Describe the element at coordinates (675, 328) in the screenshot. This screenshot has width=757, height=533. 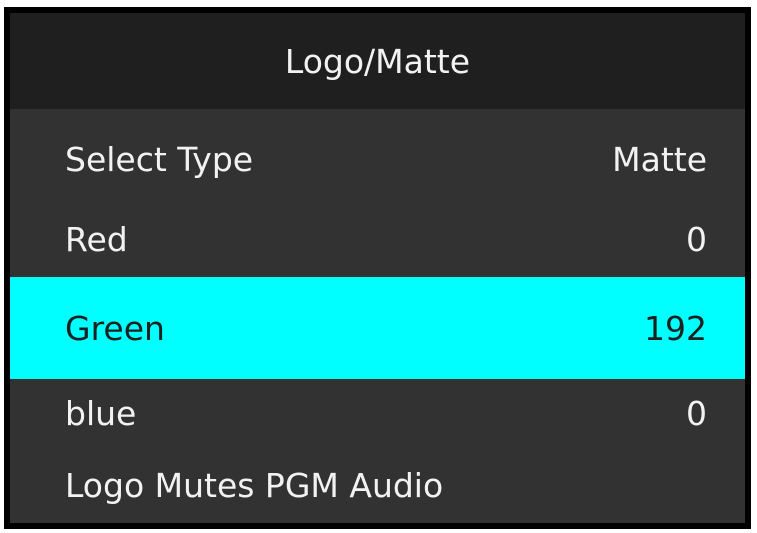
I see `menu-item-value: 192` at that location.